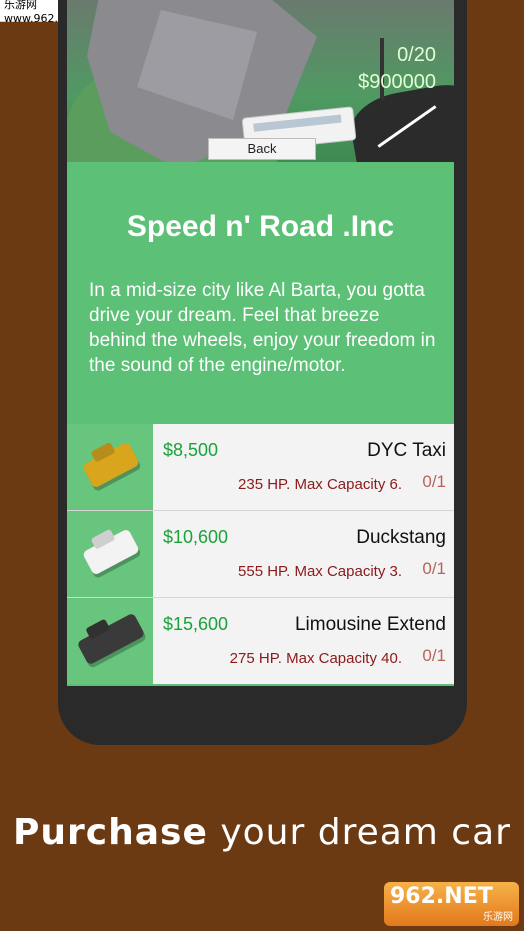 The width and height of the screenshot is (524, 931). What do you see at coordinates (320, 484) in the screenshot?
I see `car-spec: 235 HP. Max Capacity 6.` at bounding box center [320, 484].